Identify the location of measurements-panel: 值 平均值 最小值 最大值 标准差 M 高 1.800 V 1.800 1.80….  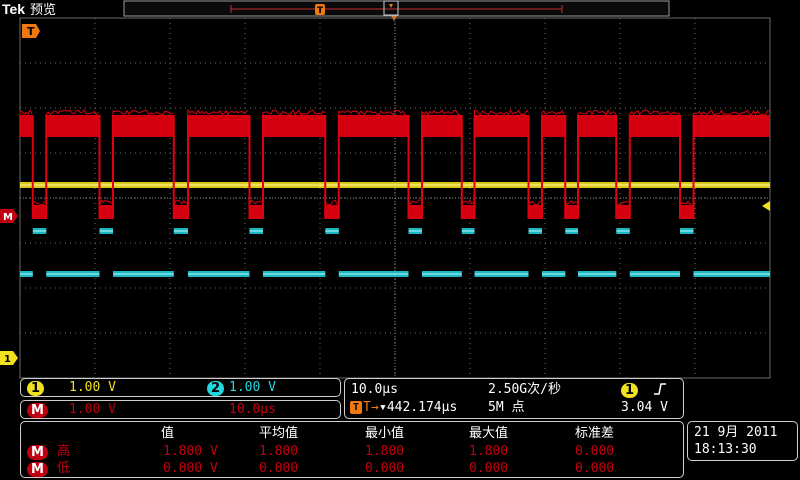
(352, 449).